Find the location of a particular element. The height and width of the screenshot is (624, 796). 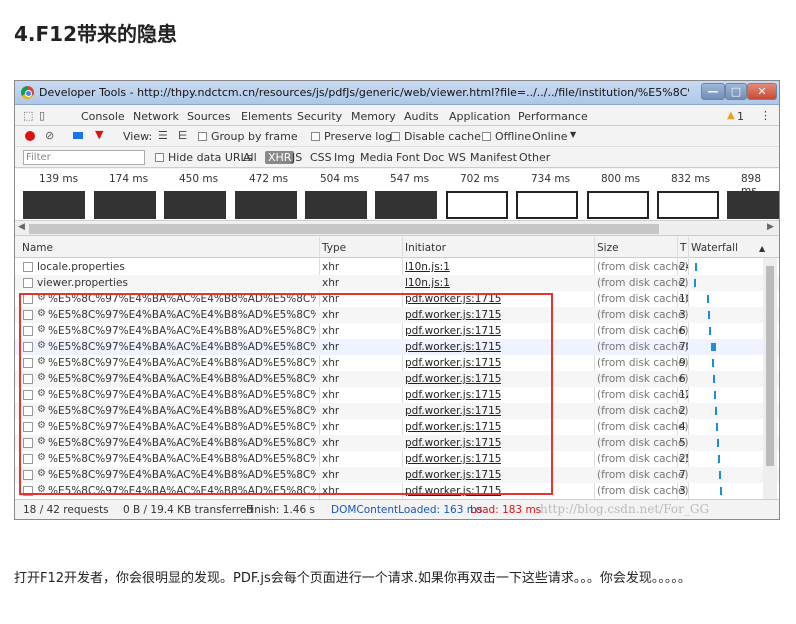

column-size: Size is located at coordinates (608, 248).